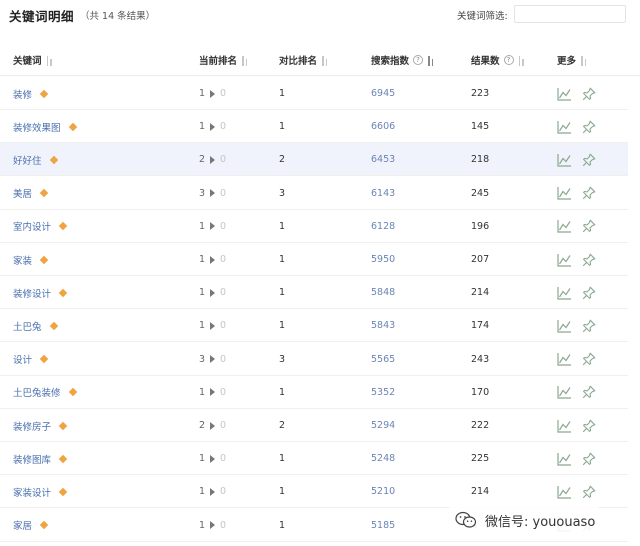 This screenshot has width=640, height=546. Describe the element at coordinates (37, 127) in the screenshot. I see `keyword-link: 装修效果图` at that location.